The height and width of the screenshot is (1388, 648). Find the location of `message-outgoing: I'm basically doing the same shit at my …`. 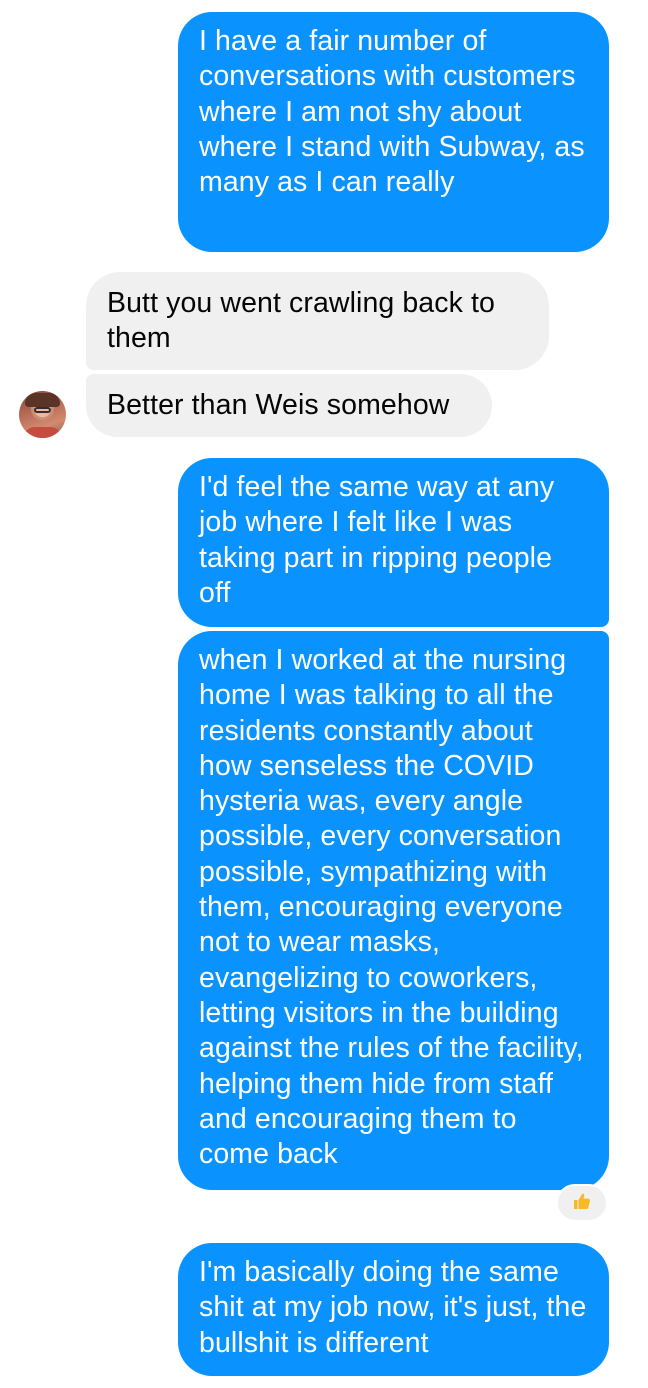

message-outgoing: I'm basically doing the same shit at my … is located at coordinates (393, 1309).